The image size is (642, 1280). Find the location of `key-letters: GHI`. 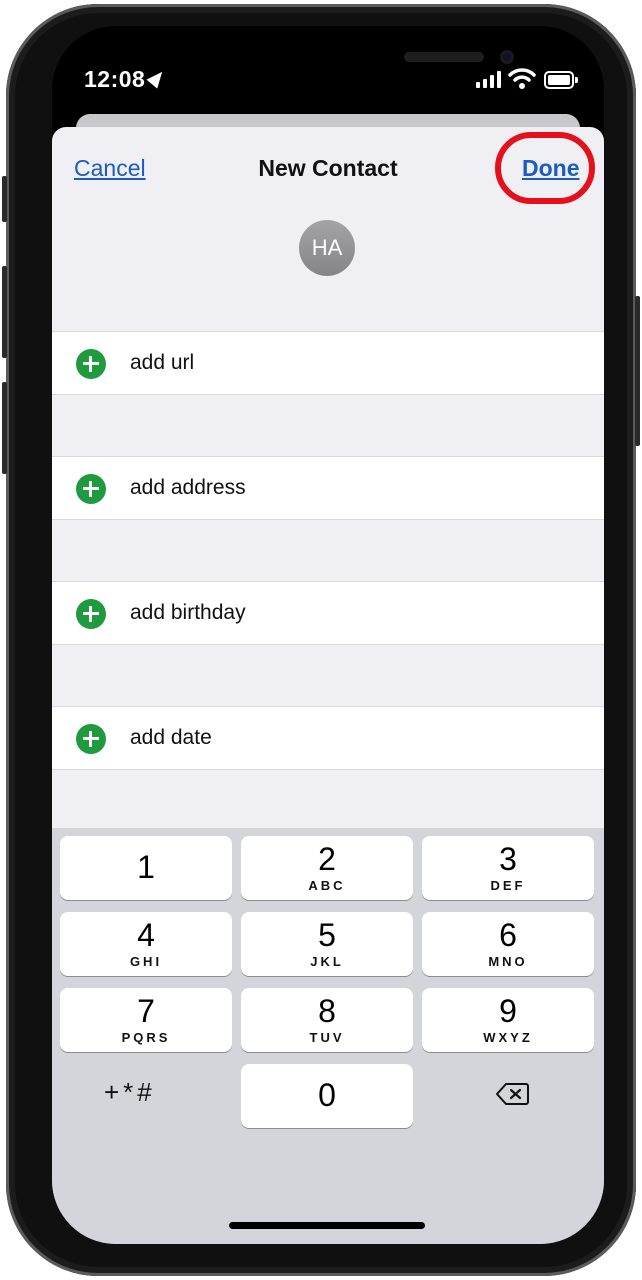

key-letters: GHI is located at coordinates (146, 961).